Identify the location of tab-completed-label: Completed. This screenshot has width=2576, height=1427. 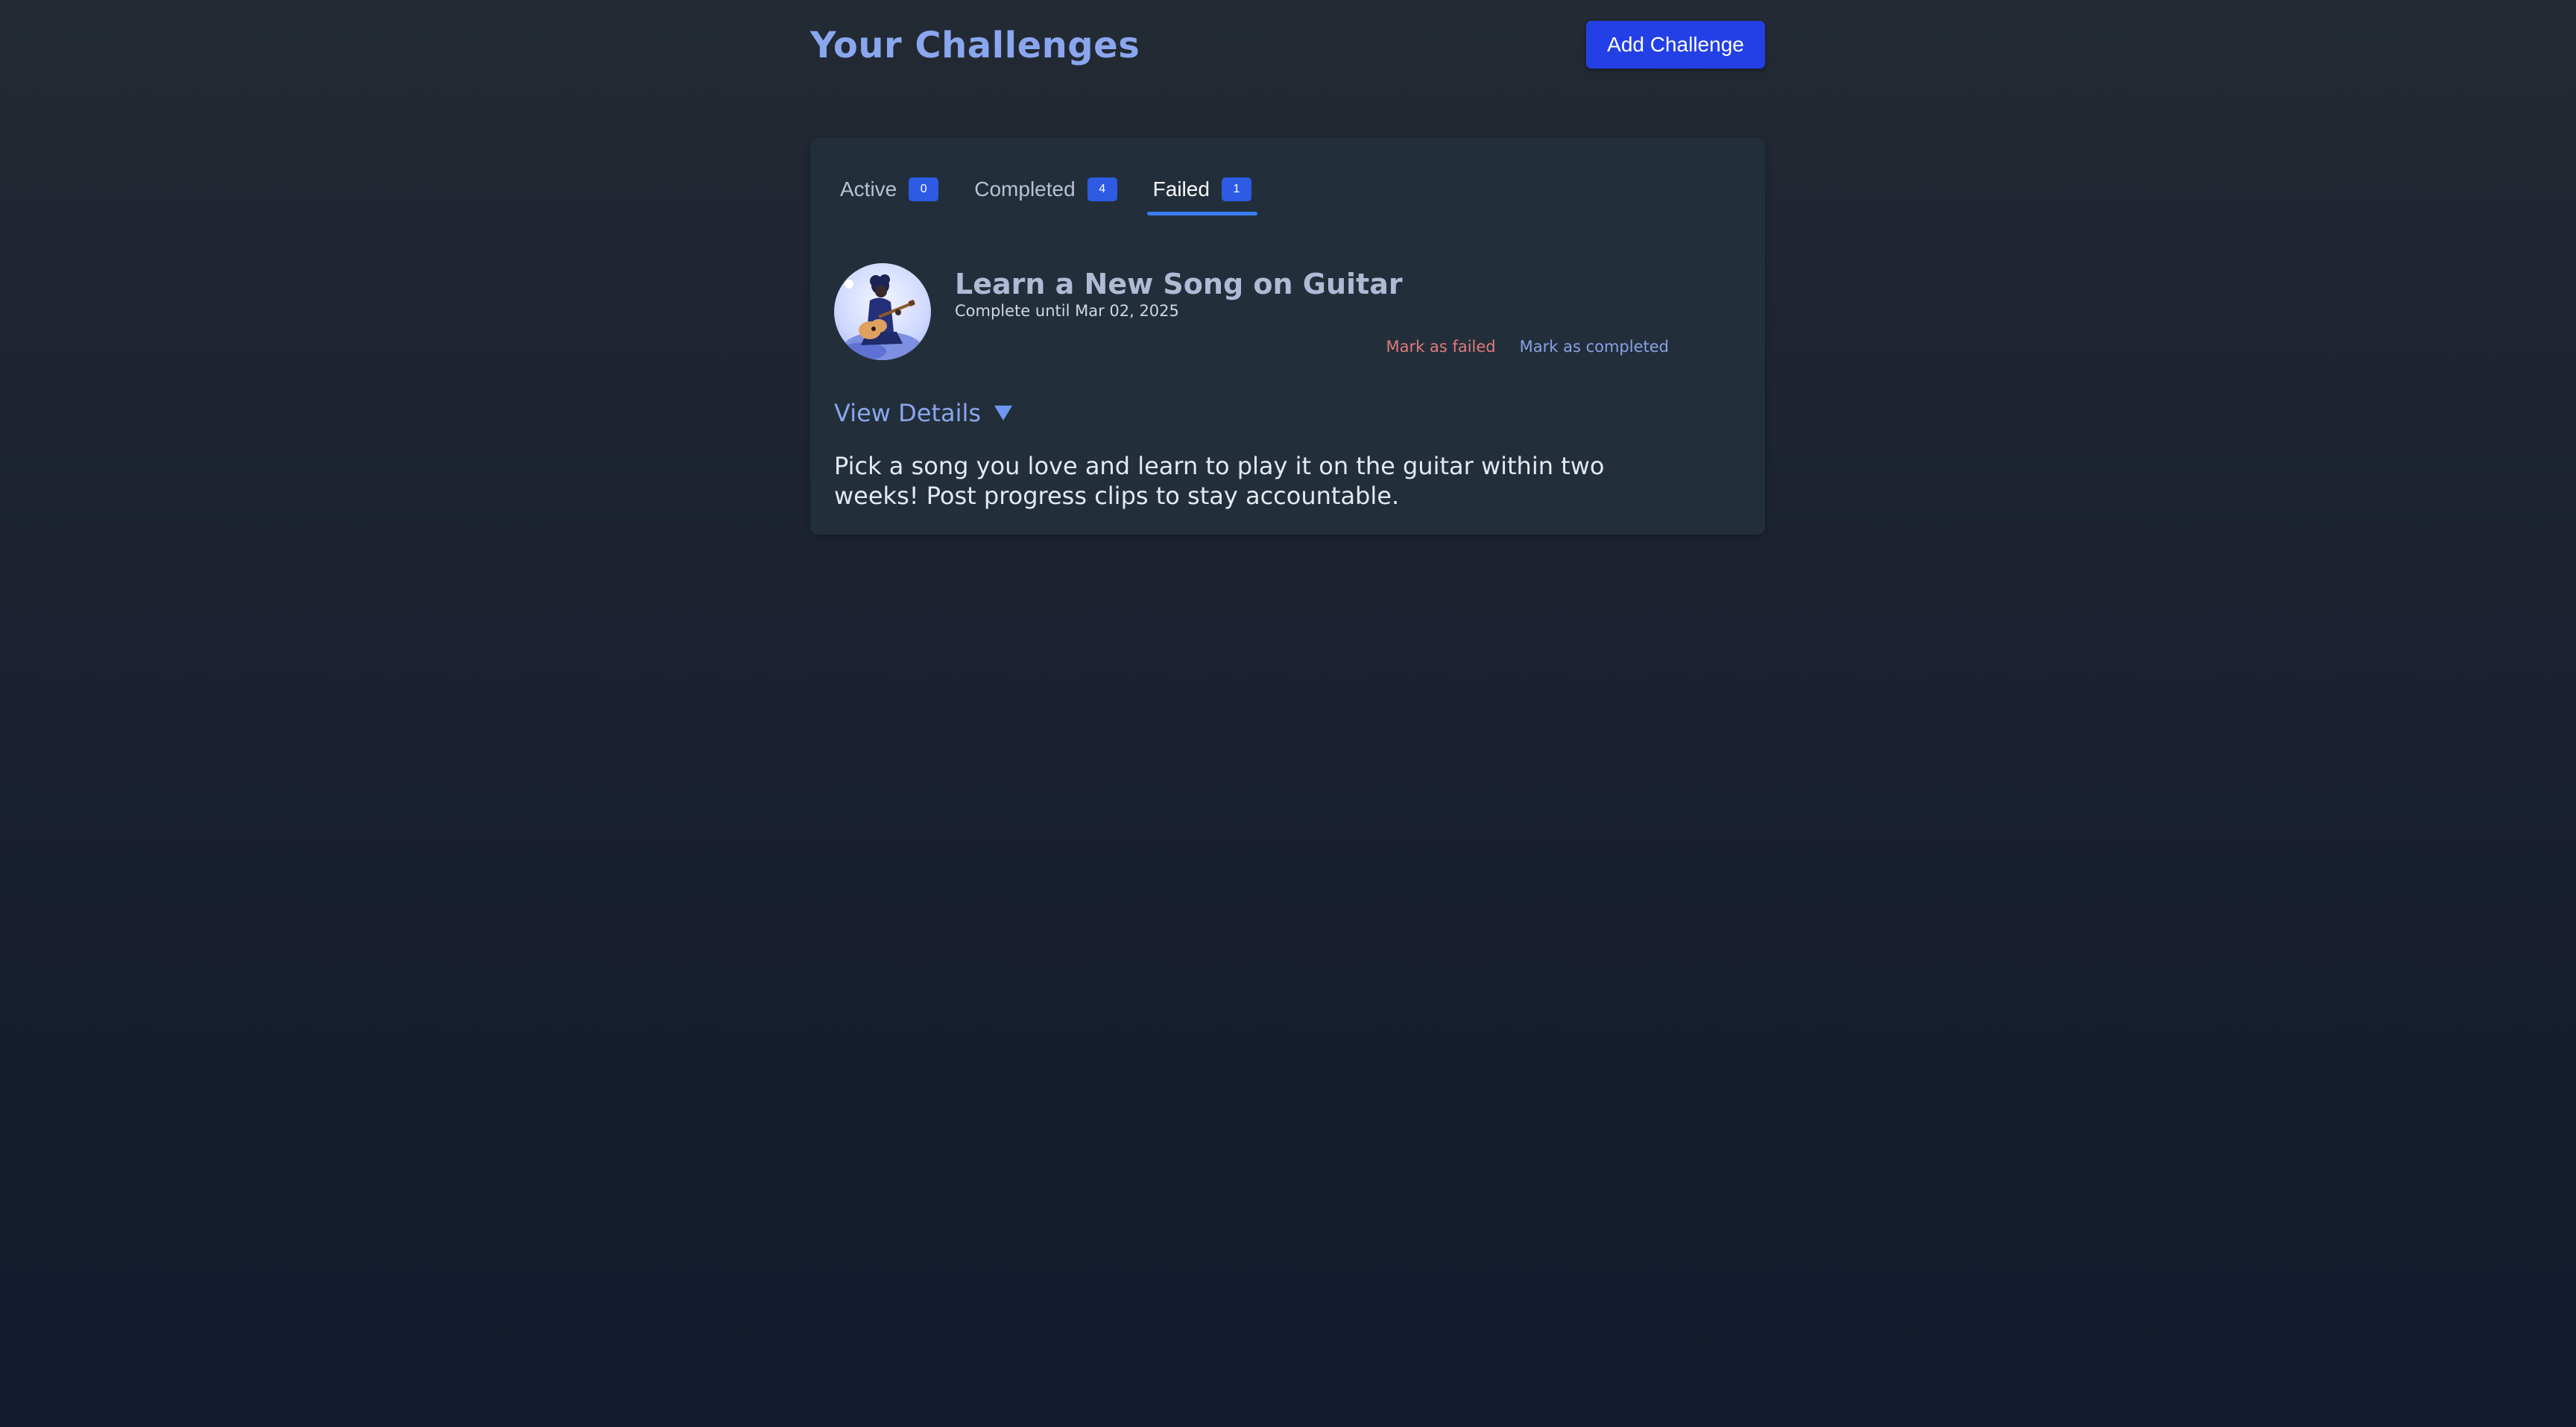
(1025, 189).